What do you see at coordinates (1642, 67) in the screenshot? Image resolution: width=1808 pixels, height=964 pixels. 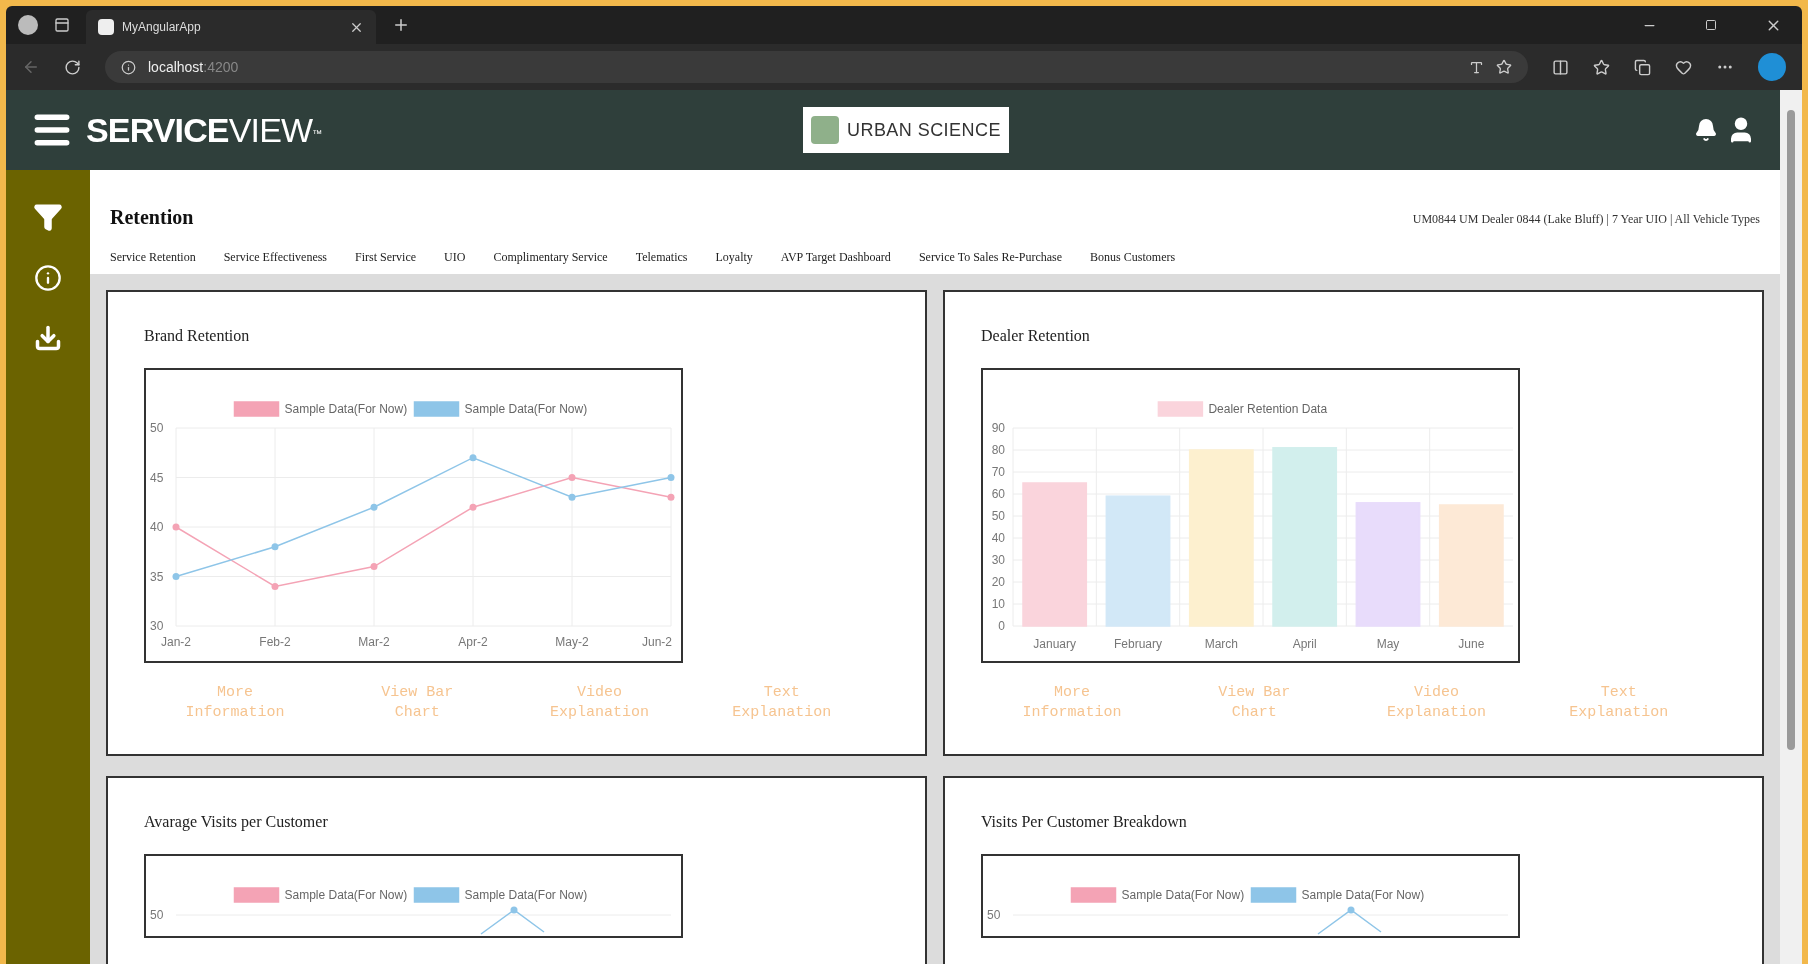 I see `collections-icon` at bounding box center [1642, 67].